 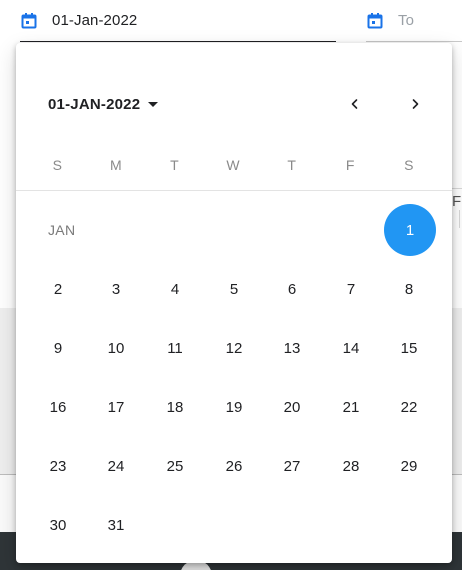 What do you see at coordinates (116, 165) in the screenshot?
I see `weekday-label: M` at bounding box center [116, 165].